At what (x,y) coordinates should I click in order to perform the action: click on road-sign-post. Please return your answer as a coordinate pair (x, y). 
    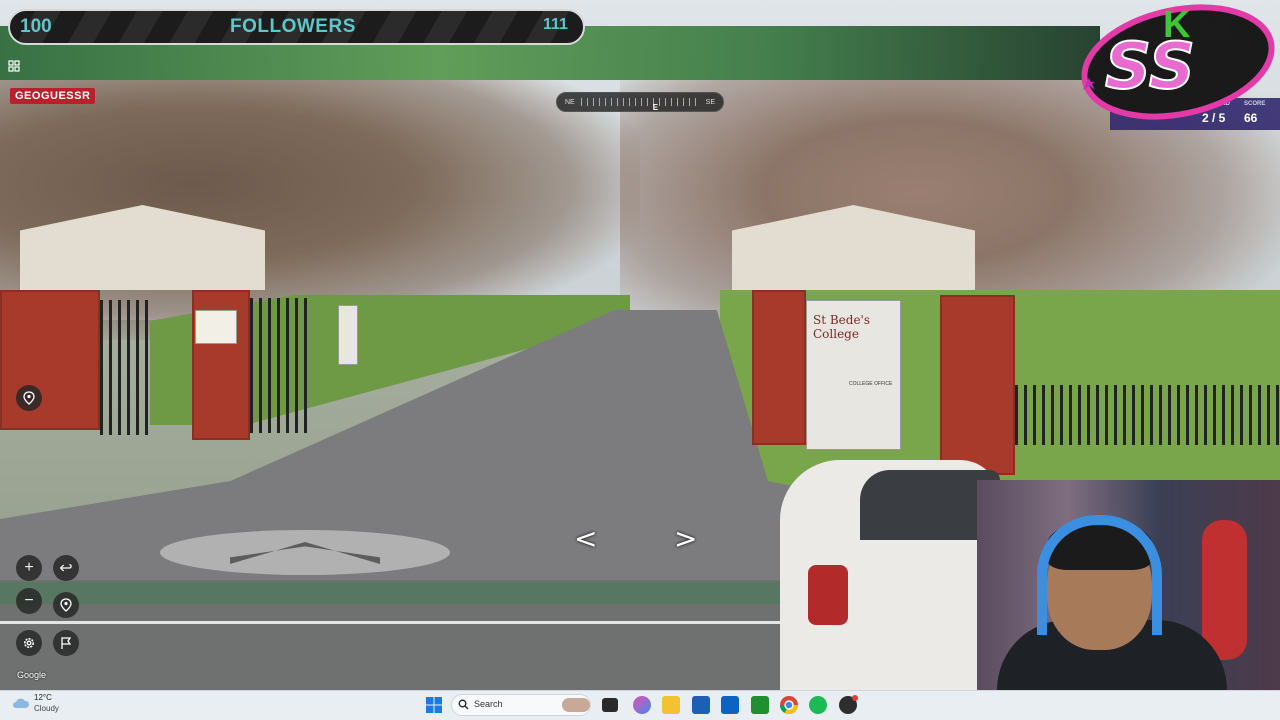
    Looking at the image, I should click on (348, 335).